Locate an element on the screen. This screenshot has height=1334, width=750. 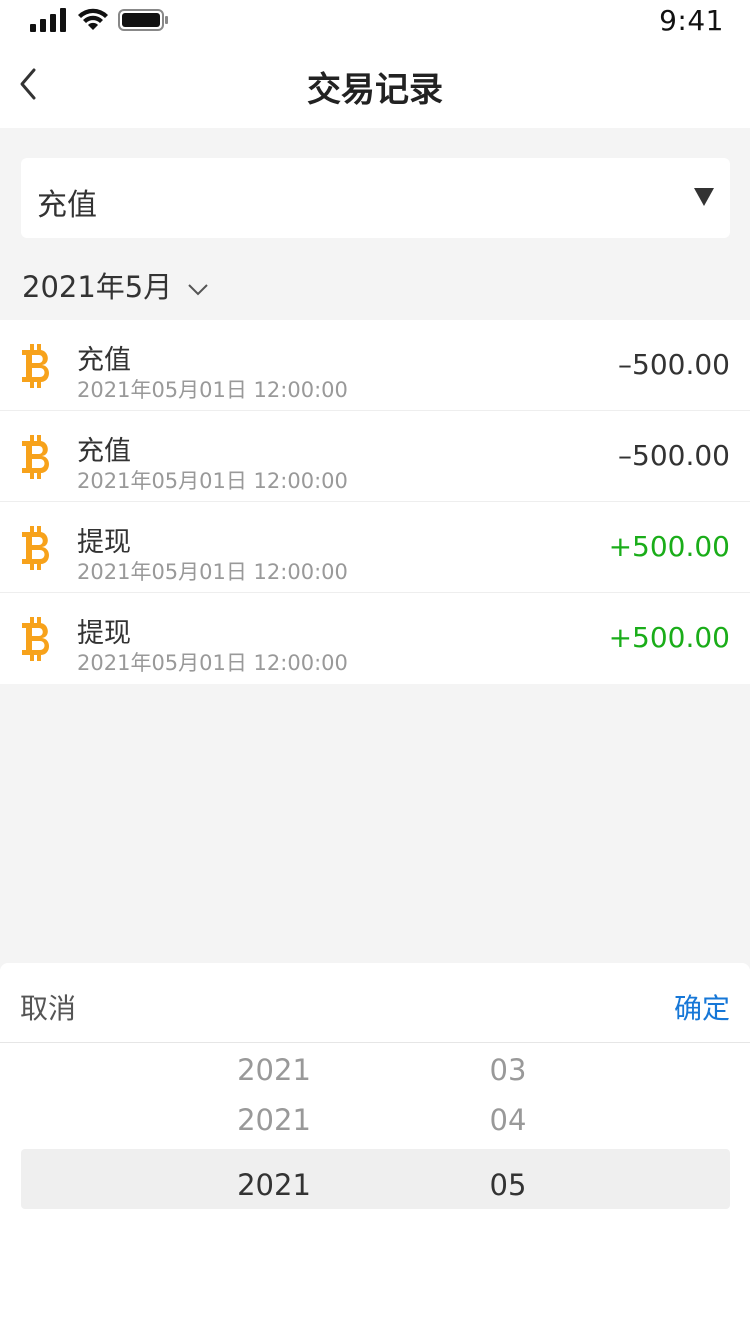
chevron-down-icon is located at coordinates (198, 289).